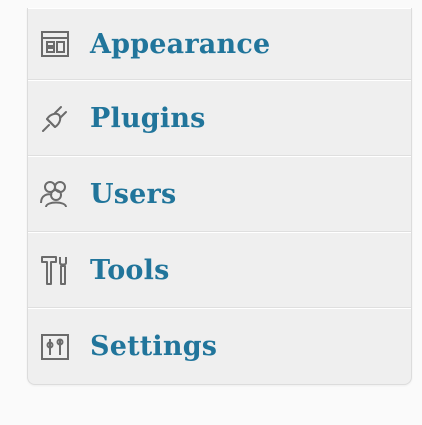 The width and height of the screenshot is (422, 425). I want to click on plug-icon, so click(55, 118).